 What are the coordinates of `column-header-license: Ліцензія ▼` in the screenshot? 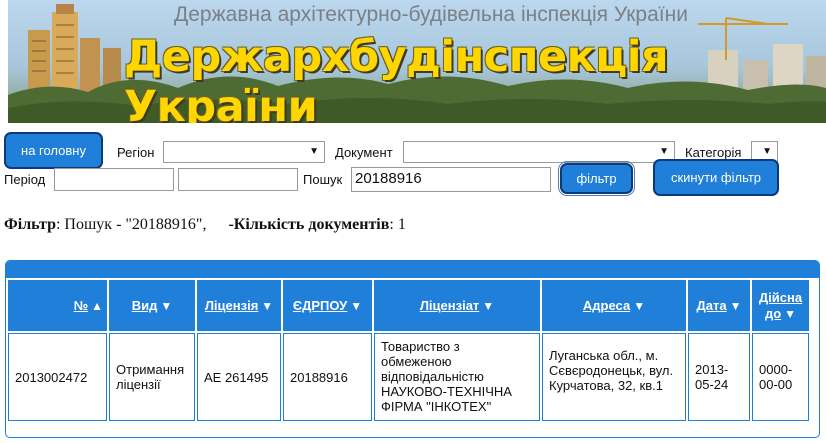 It's located at (239, 305).